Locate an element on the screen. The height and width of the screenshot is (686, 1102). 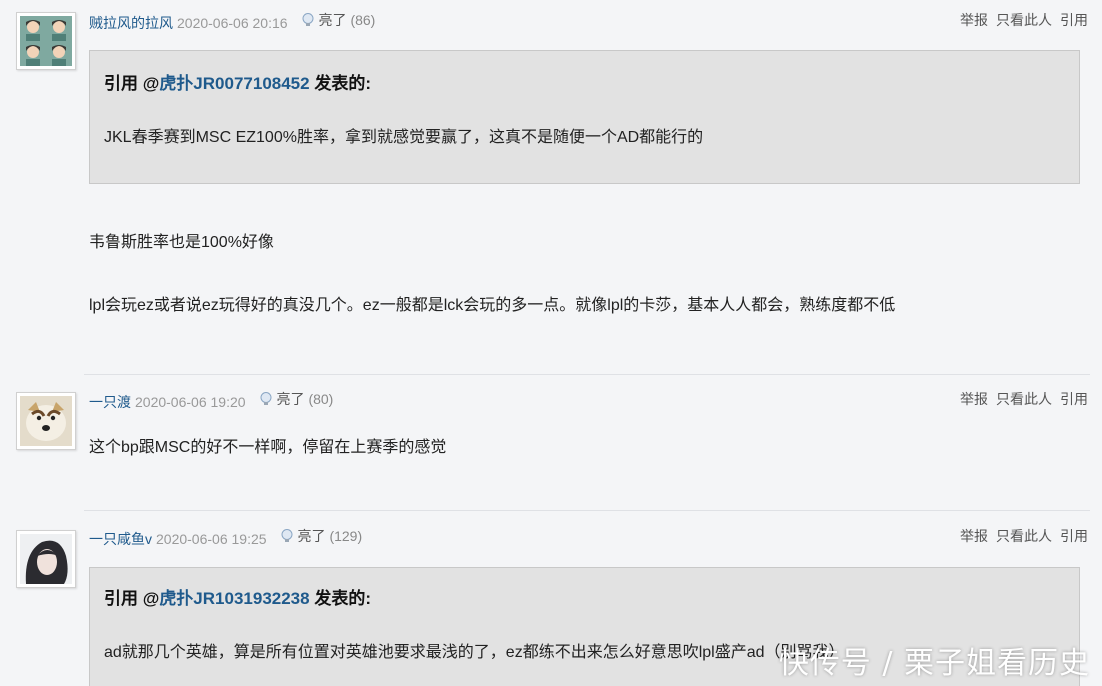
post-paragraph: 这个bp跟MSC的好不一样啊，停留在上赛季的感觉 is located at coordinates (268, 447).